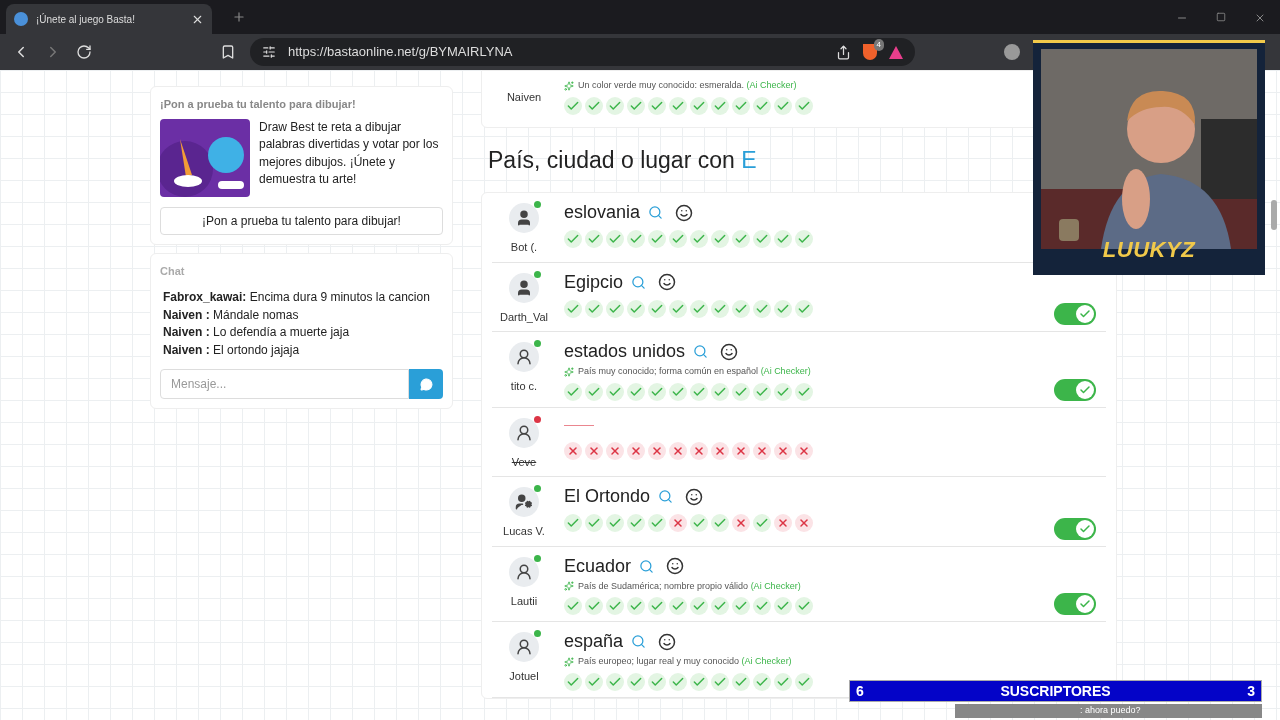 This screenshot has width=1280, height=720. I want to click on answer-word: estados unidos, so click(625, 351).